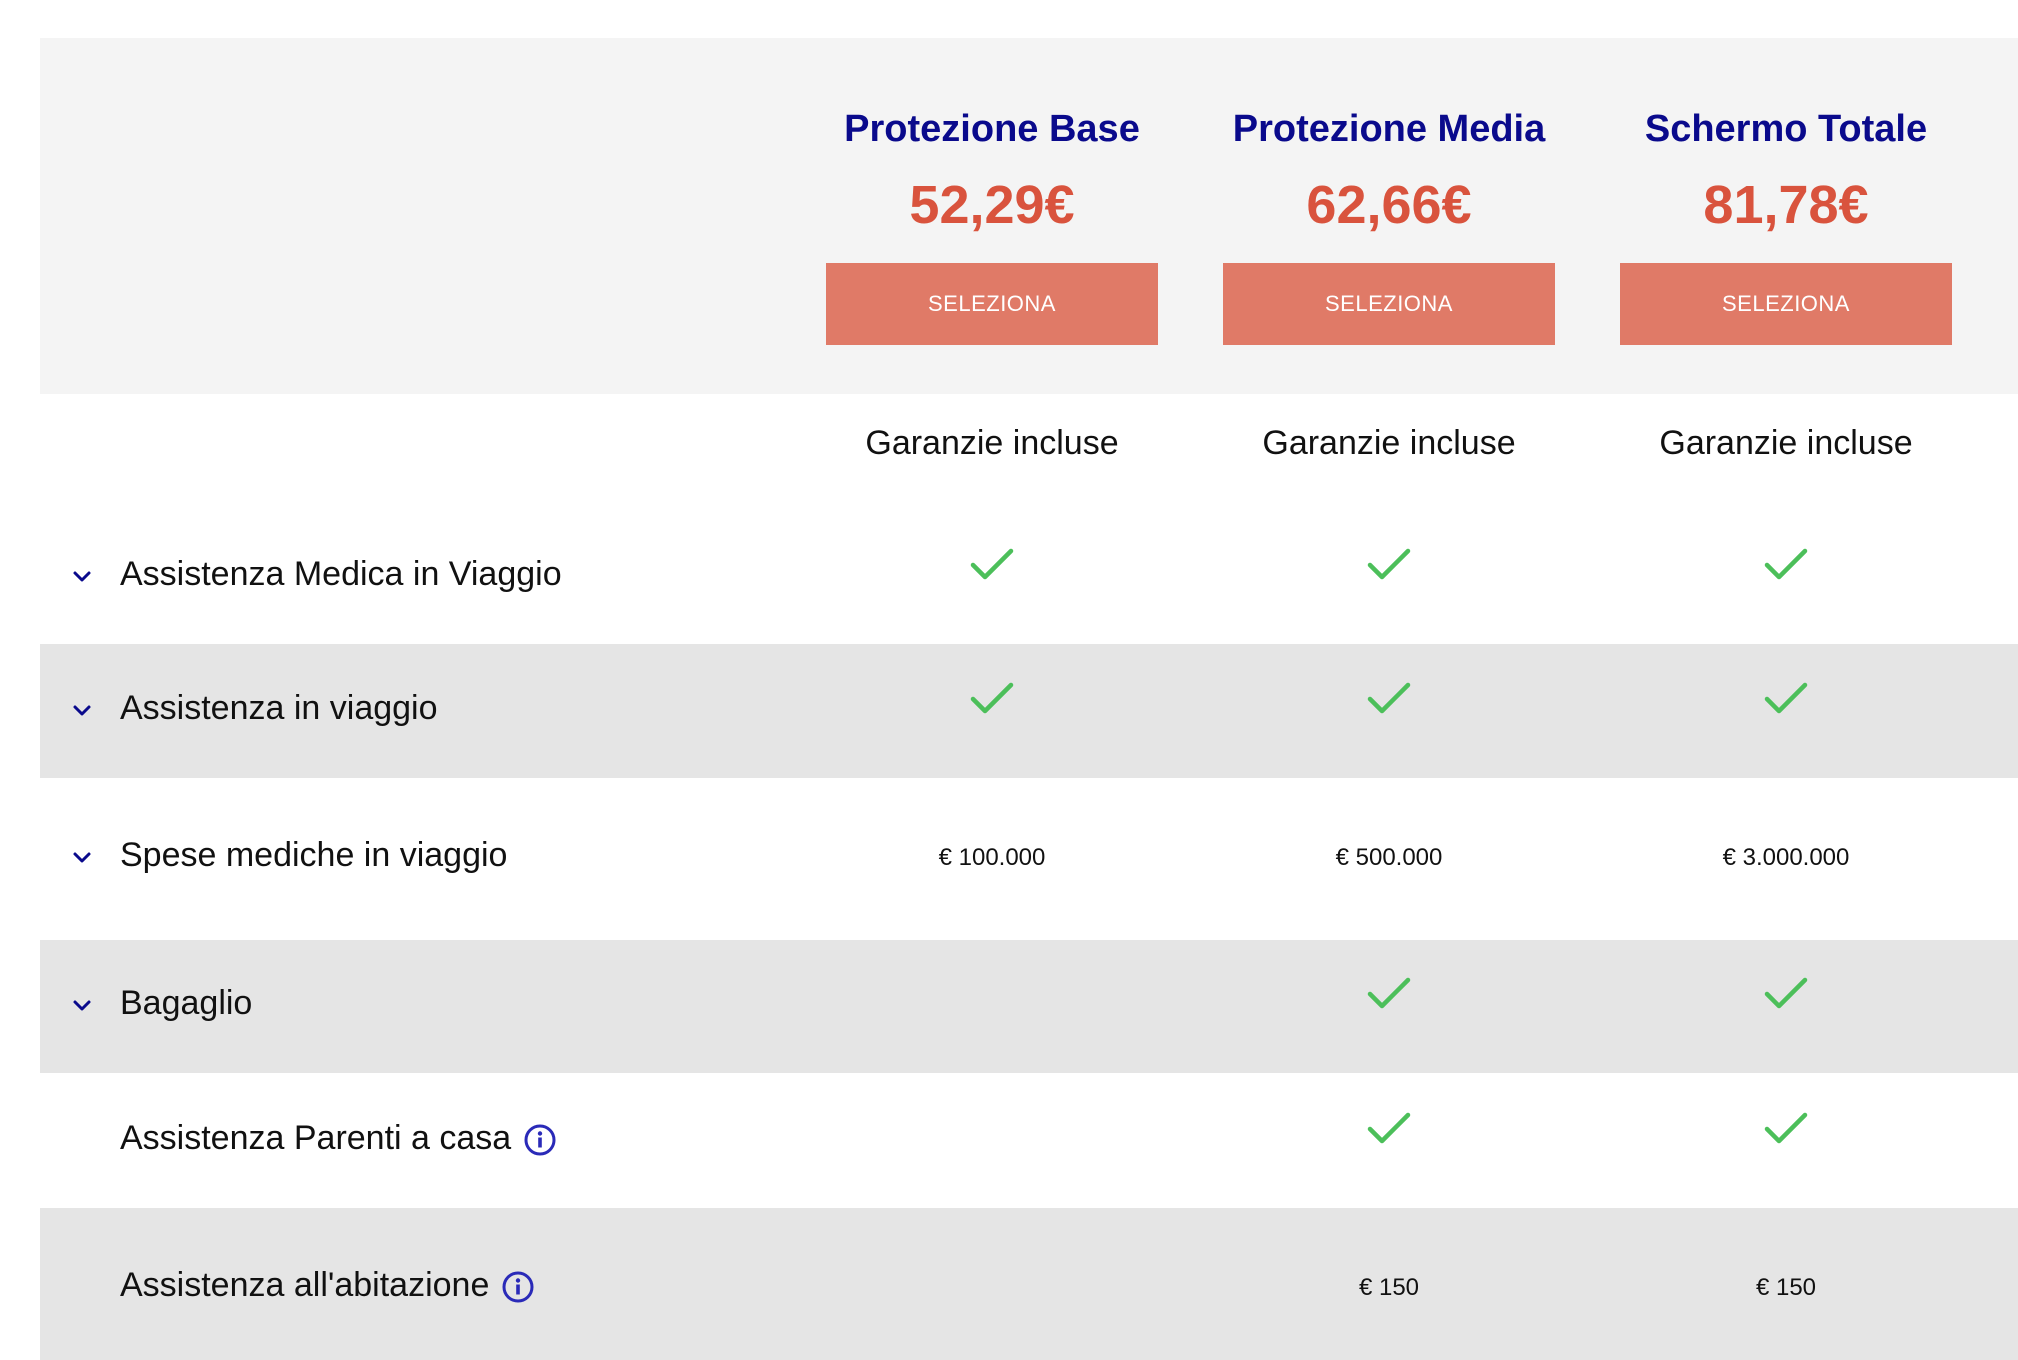 The height and width of the screenshot is (1360, 2018). What do you see at coordinates (1389, 129) in the screenshot?
I see `plan-name: Protezione Media` at bounding box center [1389, 129].